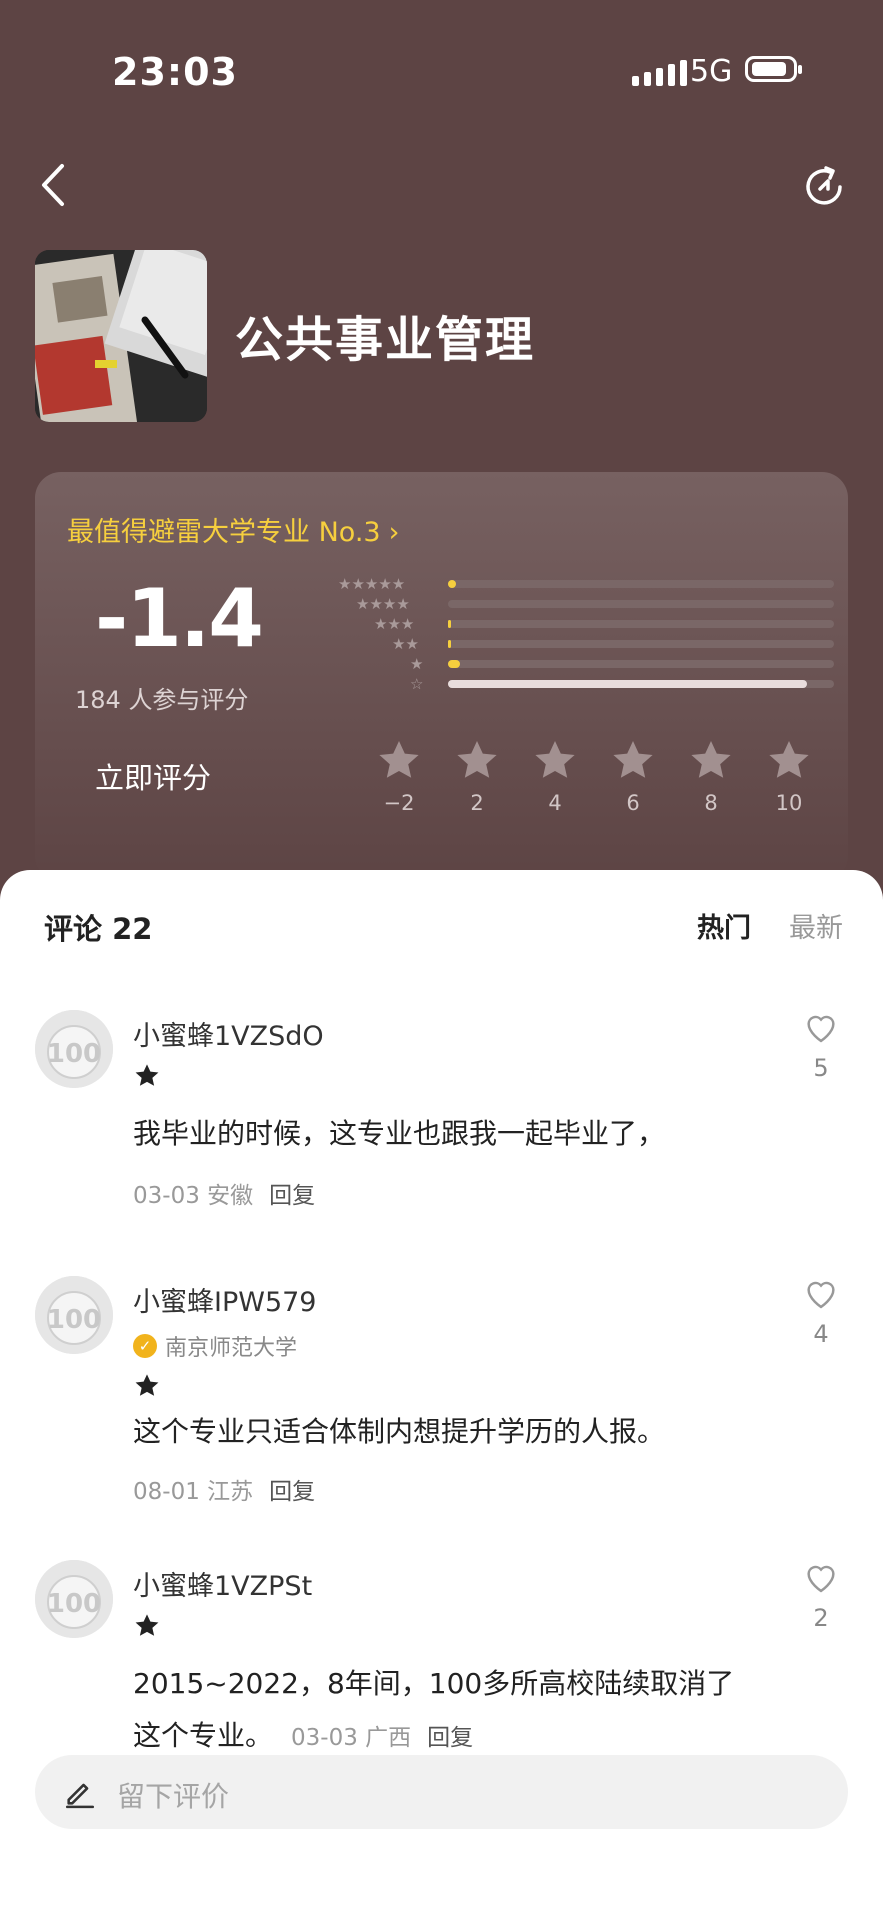  Describe the element at coordinates (824, 187) in the screenshot. I see `share-icon` at that location.